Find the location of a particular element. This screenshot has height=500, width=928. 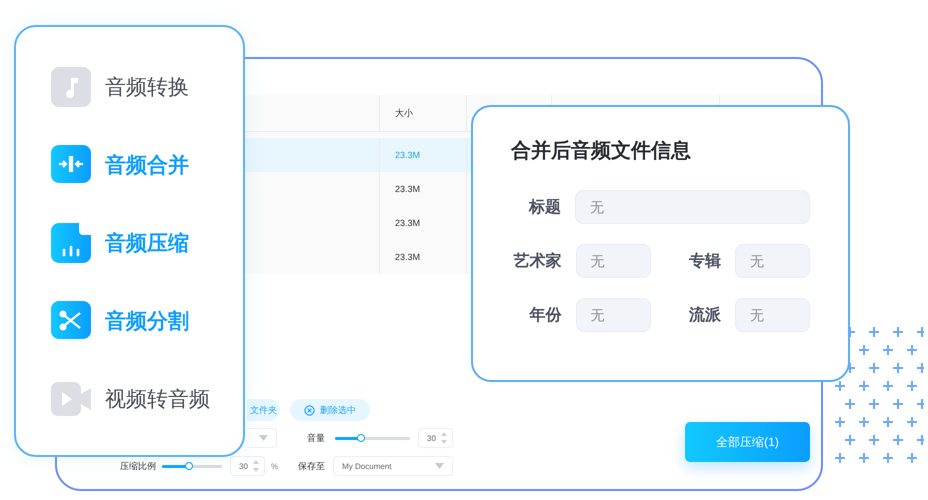

merge-arrows-icon is located at coordinates (71, 165).